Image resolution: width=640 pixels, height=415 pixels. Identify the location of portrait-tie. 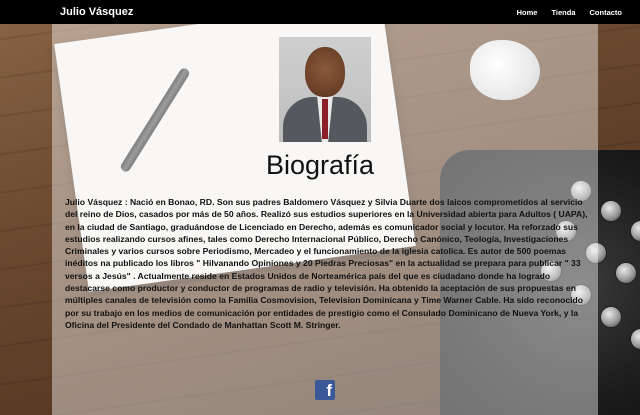
(325, 119).